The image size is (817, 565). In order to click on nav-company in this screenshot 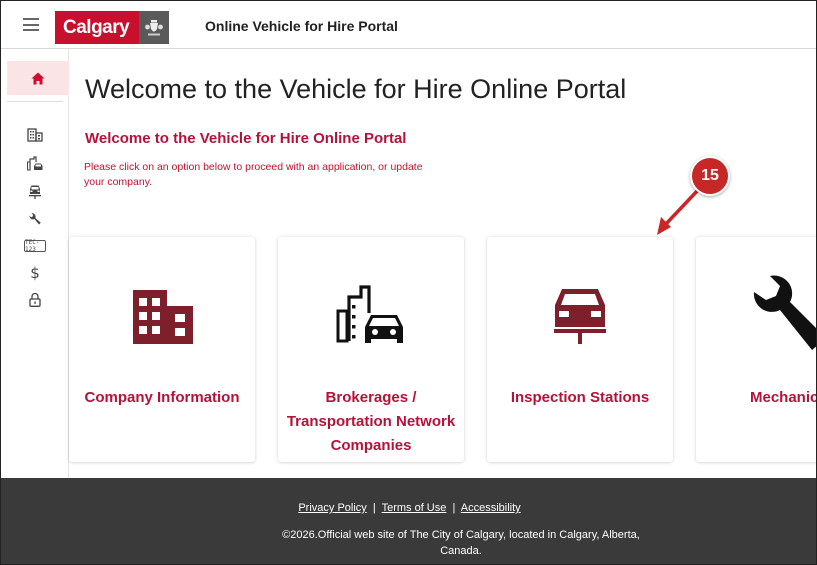, I will do `click(35, 135)`.